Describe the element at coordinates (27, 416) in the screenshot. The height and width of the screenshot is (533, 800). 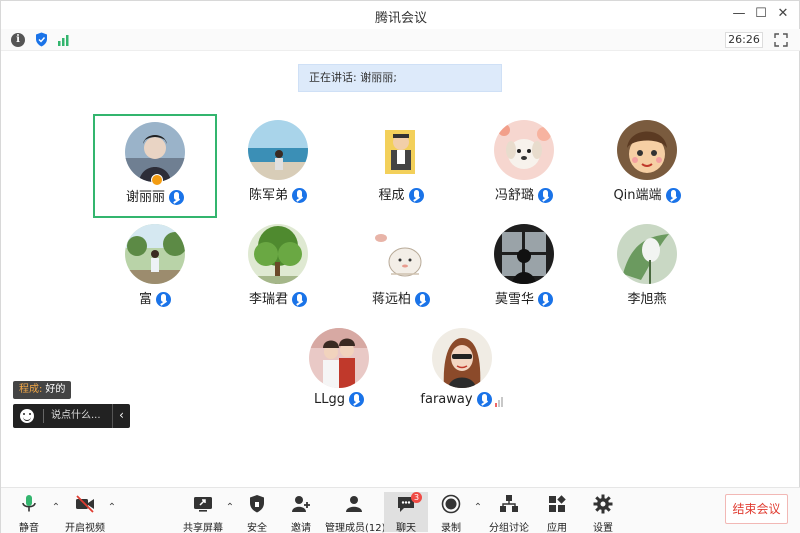
I see `emoji-icon` at that location.